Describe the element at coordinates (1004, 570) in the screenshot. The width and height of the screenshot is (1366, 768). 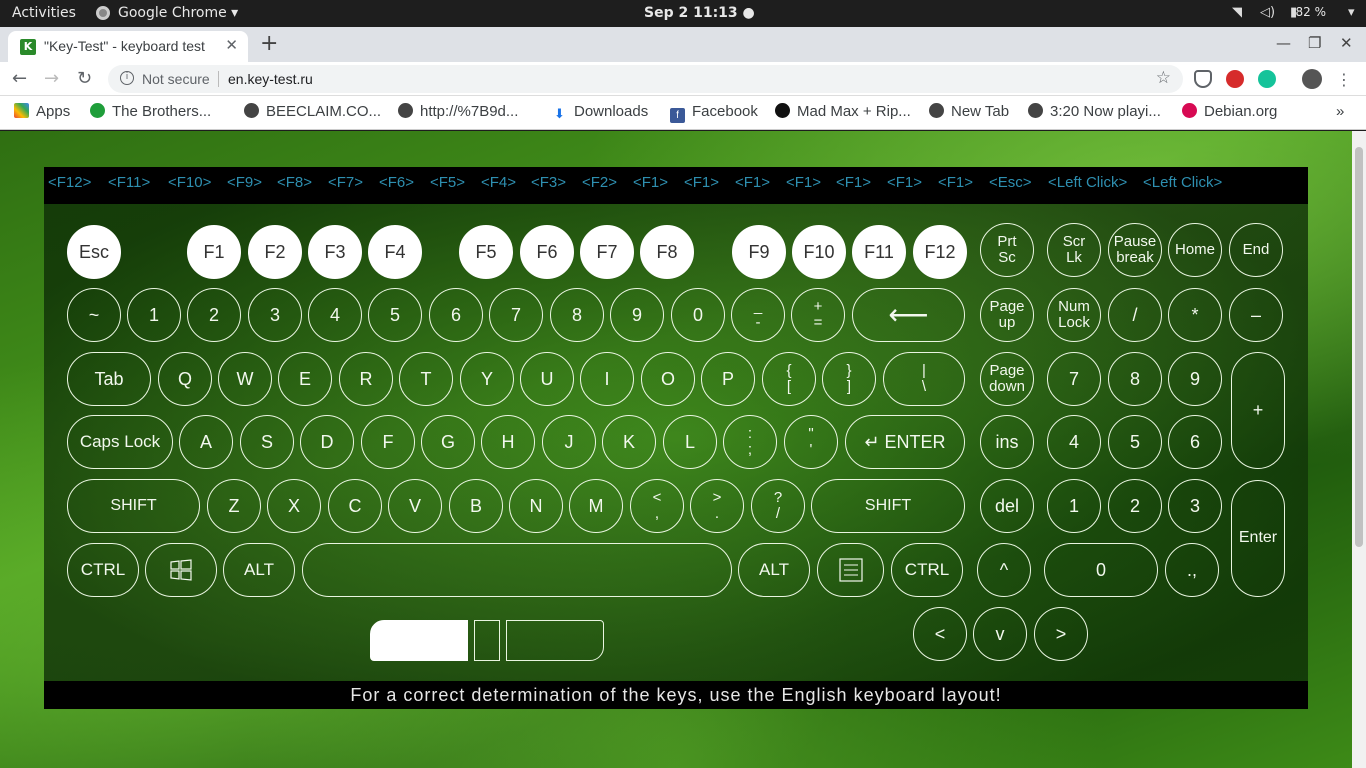
I see `key-arrow-up: ^` at that location.